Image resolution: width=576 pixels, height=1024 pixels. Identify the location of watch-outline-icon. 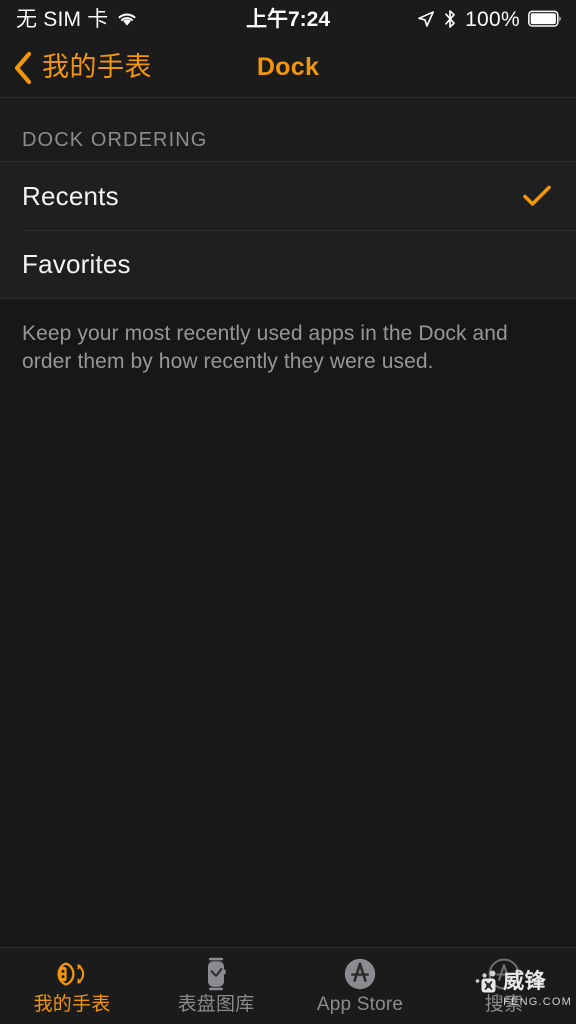
(72, 974).